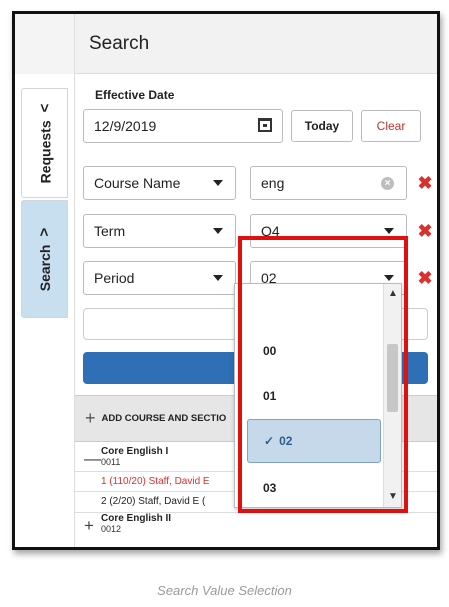 The image size is (449, 607). Describe the element at coordinates (125, 126) in the screenshot. I see `effective-date-value: 12/9/2019` at that location.